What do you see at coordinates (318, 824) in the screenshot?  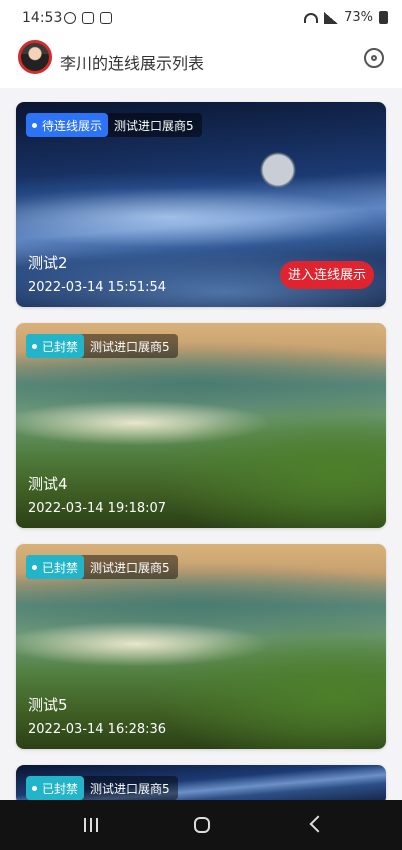 I see `back-icon` at bounding box center [318, 824].